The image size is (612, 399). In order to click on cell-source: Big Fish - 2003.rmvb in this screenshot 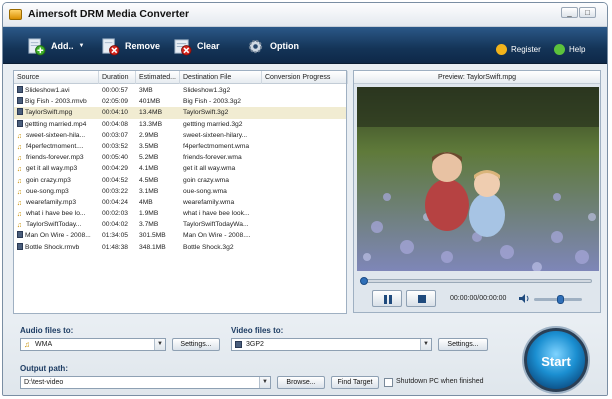, I will do `click(56, 101)`.